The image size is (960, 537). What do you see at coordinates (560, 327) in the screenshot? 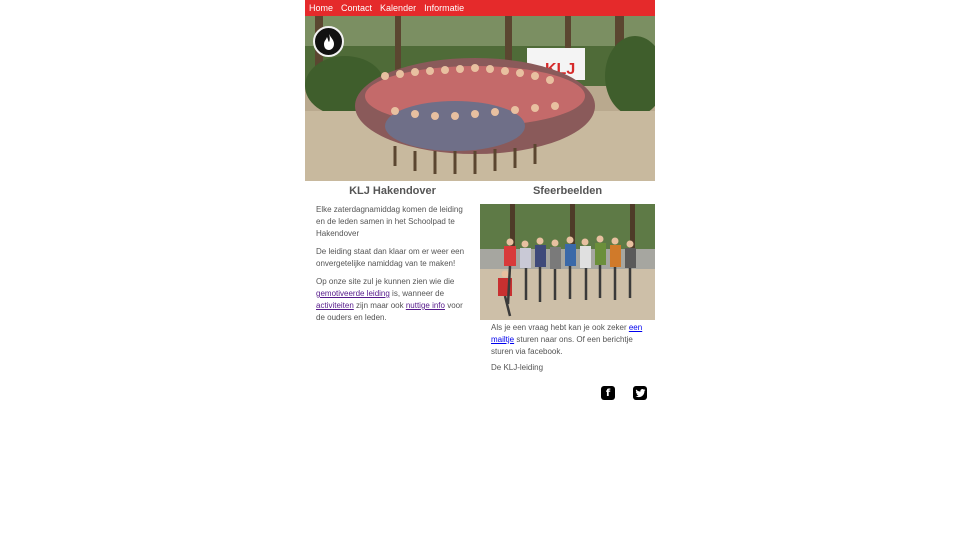
I see `contact-text-part: Als je een vraag hebt kan je ook zeker` at bounding box center [560, 327].